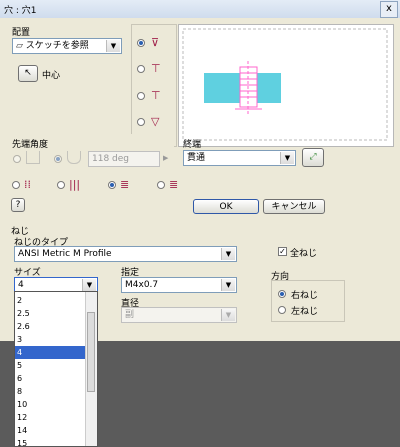  What do you see at coordinates (305, 296) in the screenshot?
I see `right-hand-label: 右ねじ` at bounding box center [305, 296].